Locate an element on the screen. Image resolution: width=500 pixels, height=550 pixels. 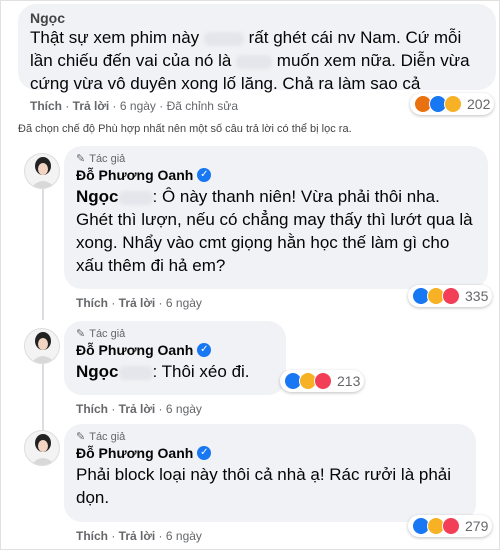
edited-label: Đã chỉnh sửa is located at coordinates (202, 106).